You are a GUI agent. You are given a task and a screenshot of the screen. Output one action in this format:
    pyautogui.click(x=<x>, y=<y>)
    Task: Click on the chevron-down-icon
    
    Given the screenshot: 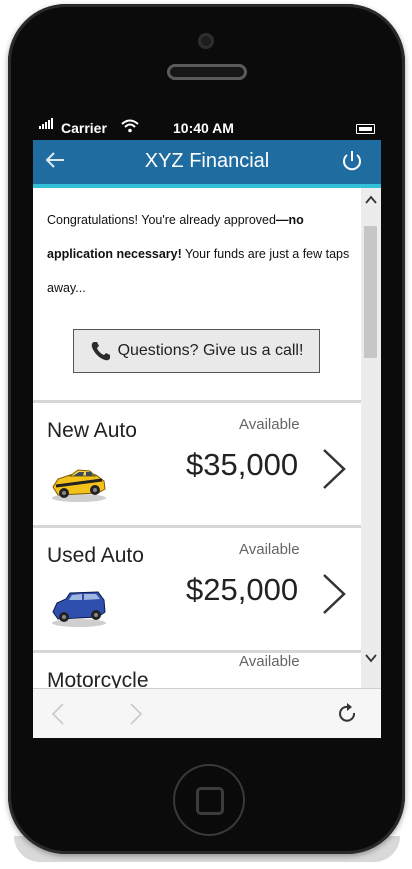 What is the action you would take?
    pyautogui.click(x=371, y=656)
    